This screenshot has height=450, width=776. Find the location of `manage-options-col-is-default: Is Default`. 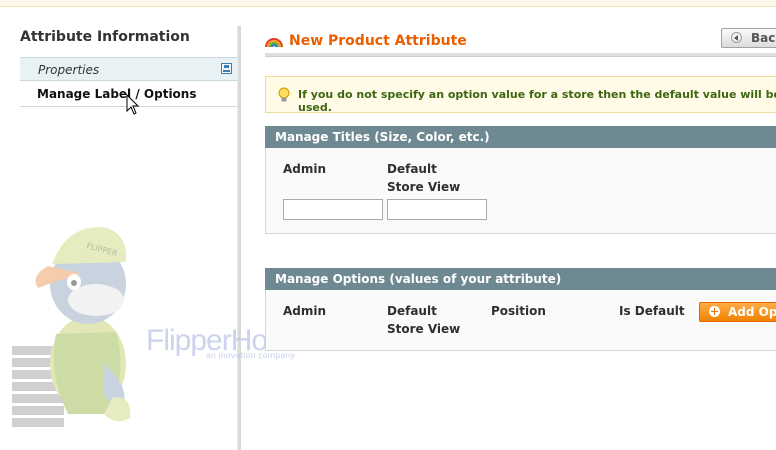

manage-options-col-is-default: Is Default is located at coordinates (652, 311).